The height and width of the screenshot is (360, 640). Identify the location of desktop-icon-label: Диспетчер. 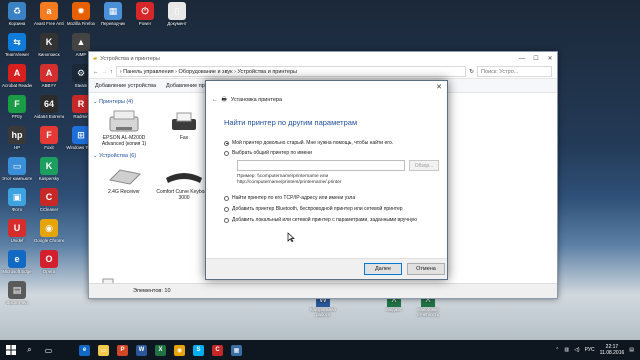
(17, 302).